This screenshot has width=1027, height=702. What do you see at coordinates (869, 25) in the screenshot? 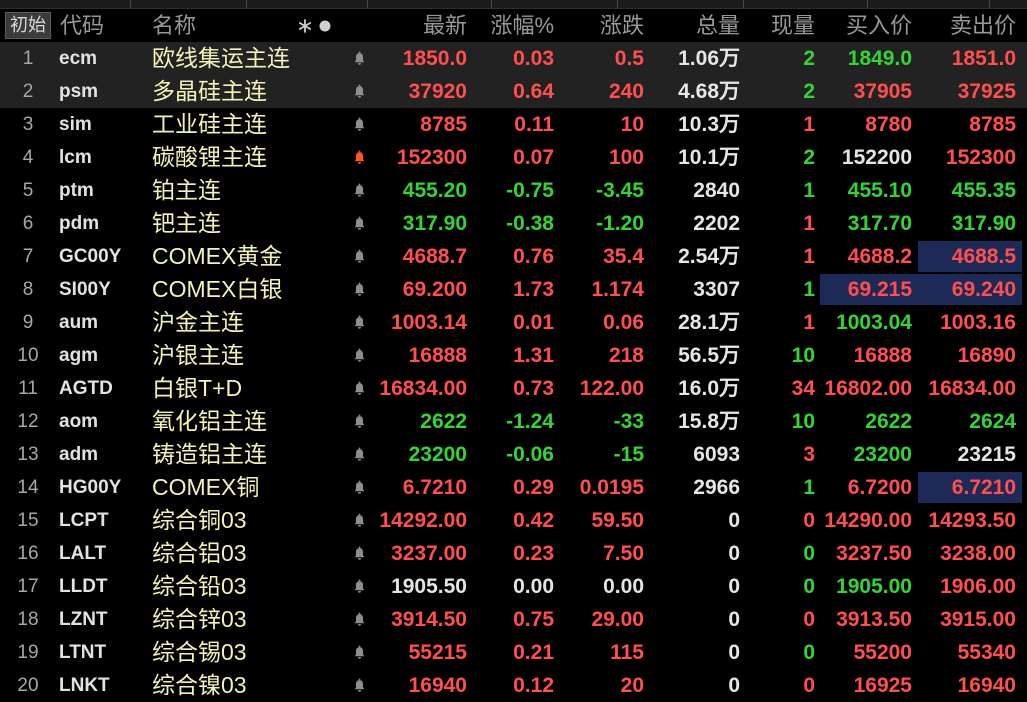
I see `column-header-bid: 买入价` at bounding box center [869, 25].